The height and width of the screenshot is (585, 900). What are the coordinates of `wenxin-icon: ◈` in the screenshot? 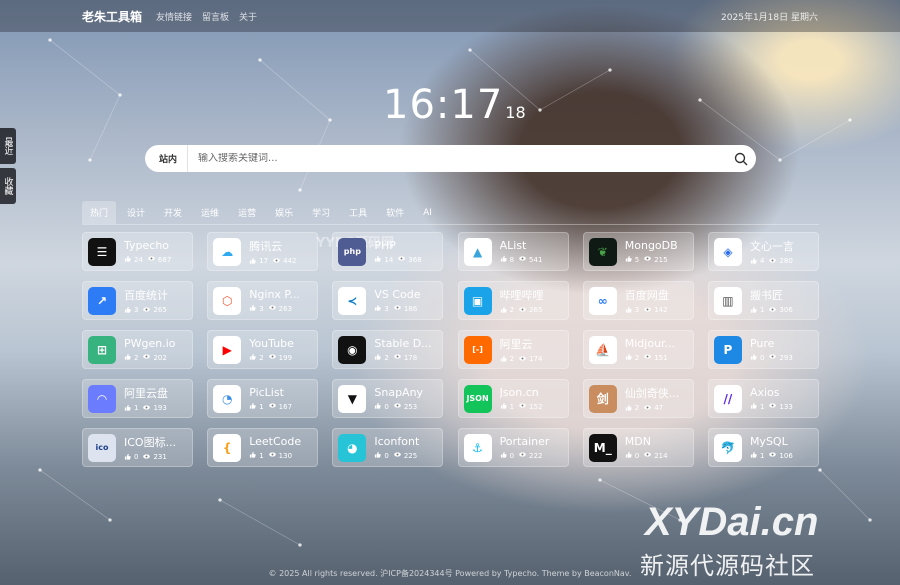 It's located at (727, 251).